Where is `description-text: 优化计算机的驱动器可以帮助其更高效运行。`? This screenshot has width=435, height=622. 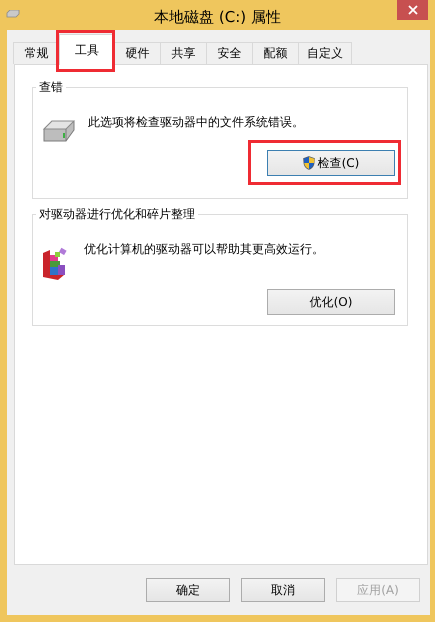 description-text: 优化计算机的驱动器可以帮助其更高效运行。 is located at coordinates (204, 249).